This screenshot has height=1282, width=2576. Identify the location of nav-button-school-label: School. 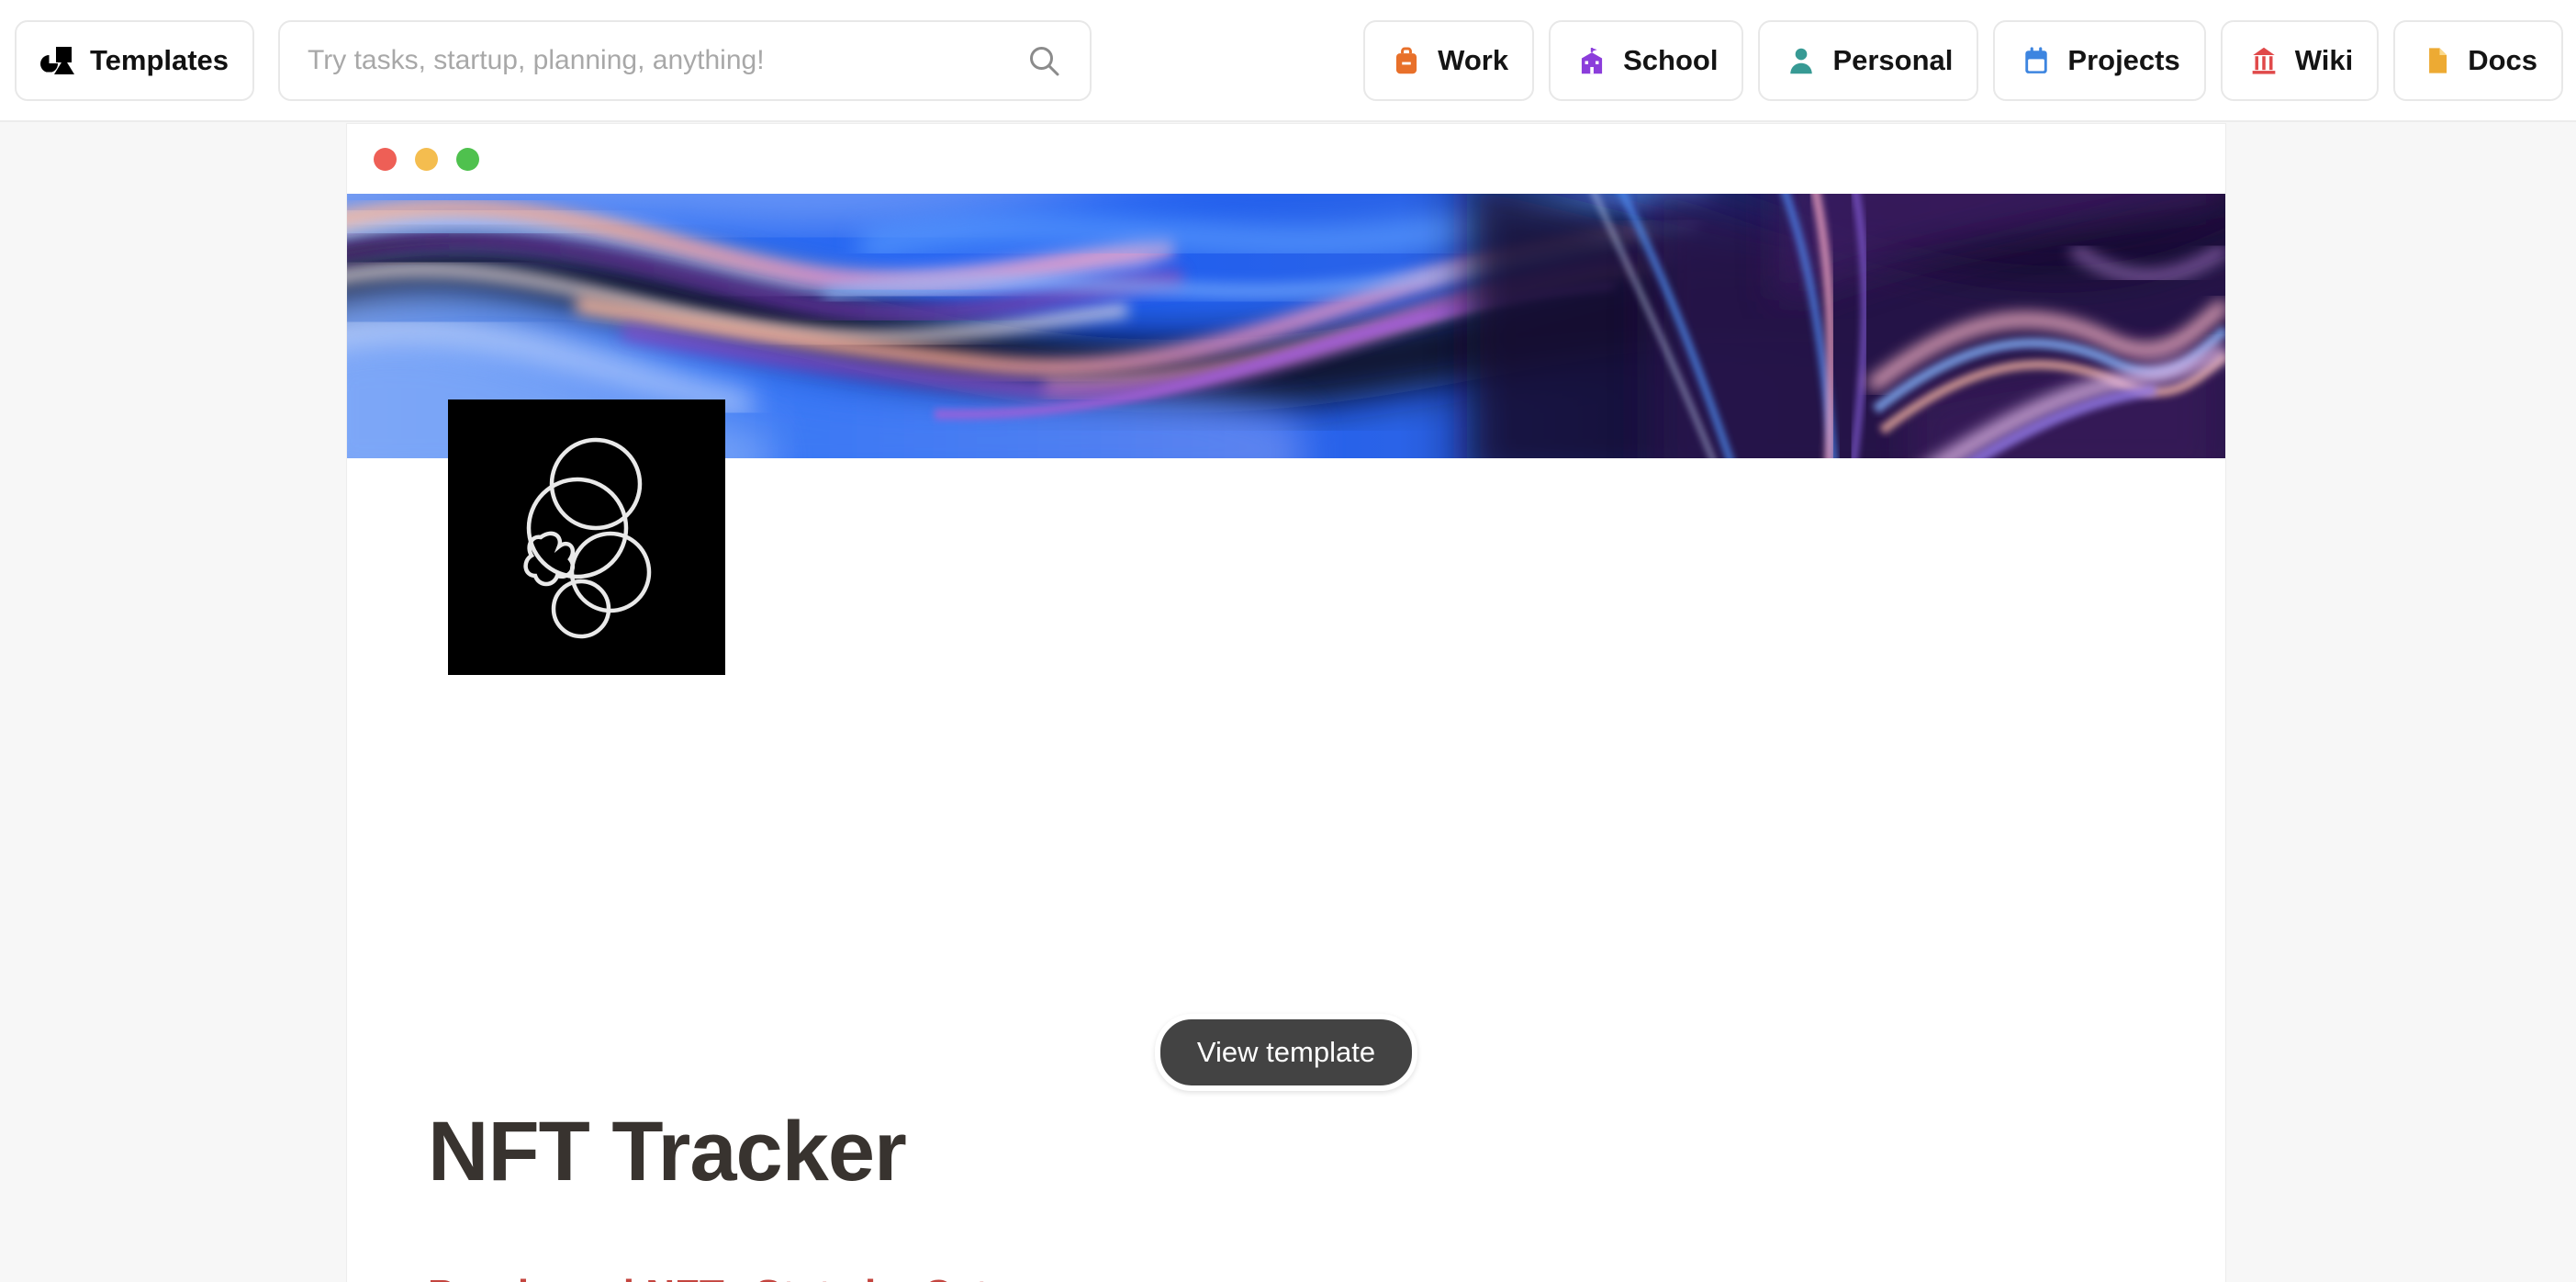
(1671, 60).